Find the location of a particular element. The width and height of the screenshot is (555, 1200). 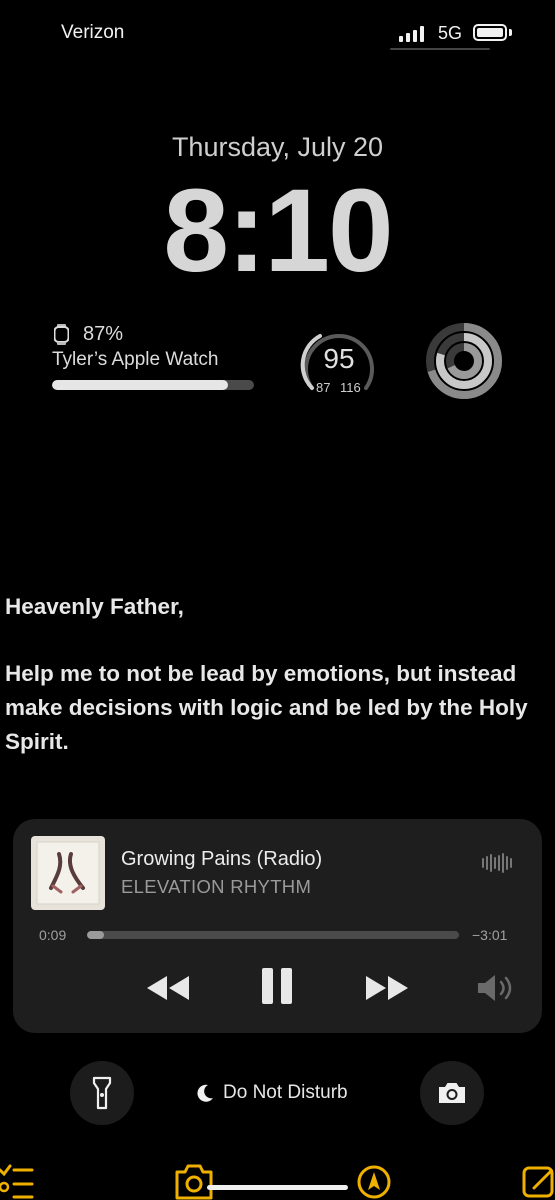

camera-icon is located at coordinates (452, 1093).